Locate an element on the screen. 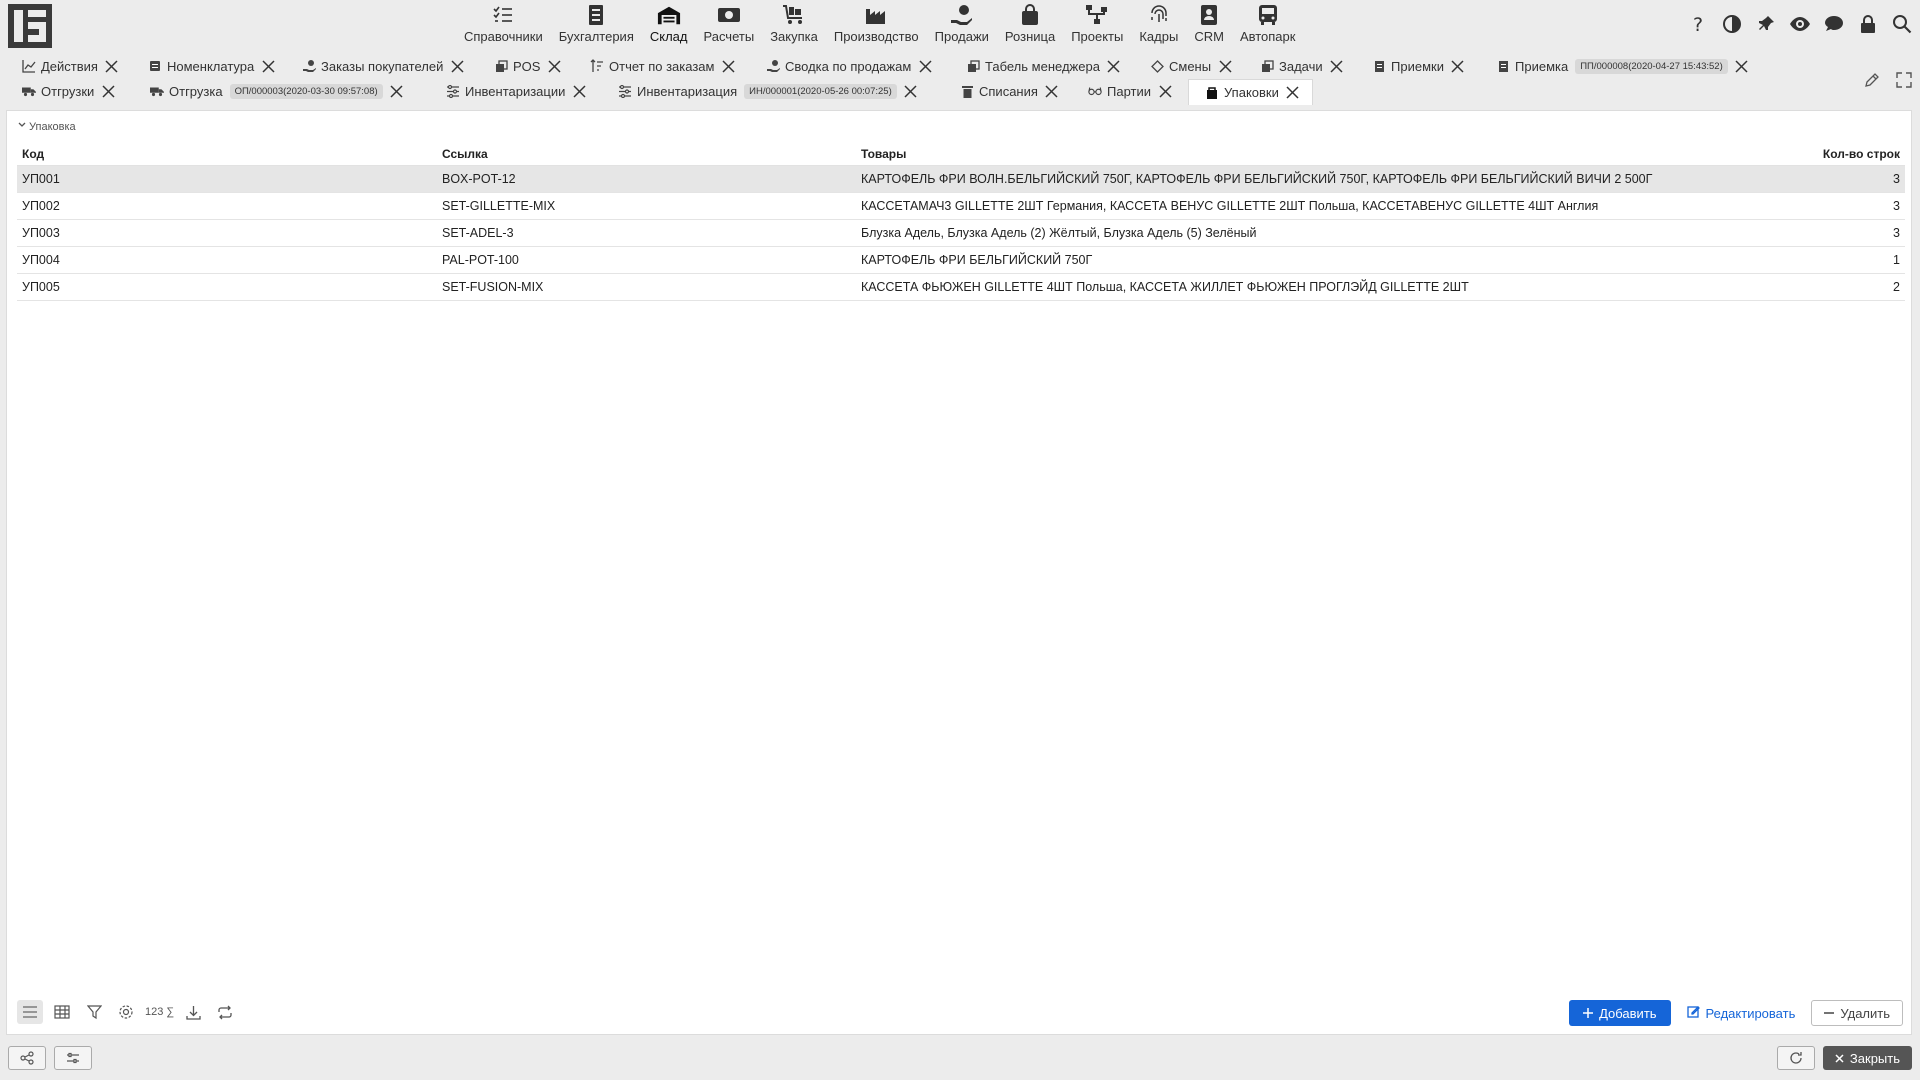 This screenshot has height=1080, width=1920. tab-packages: Упаковки is located at coordinates (1250, 92).